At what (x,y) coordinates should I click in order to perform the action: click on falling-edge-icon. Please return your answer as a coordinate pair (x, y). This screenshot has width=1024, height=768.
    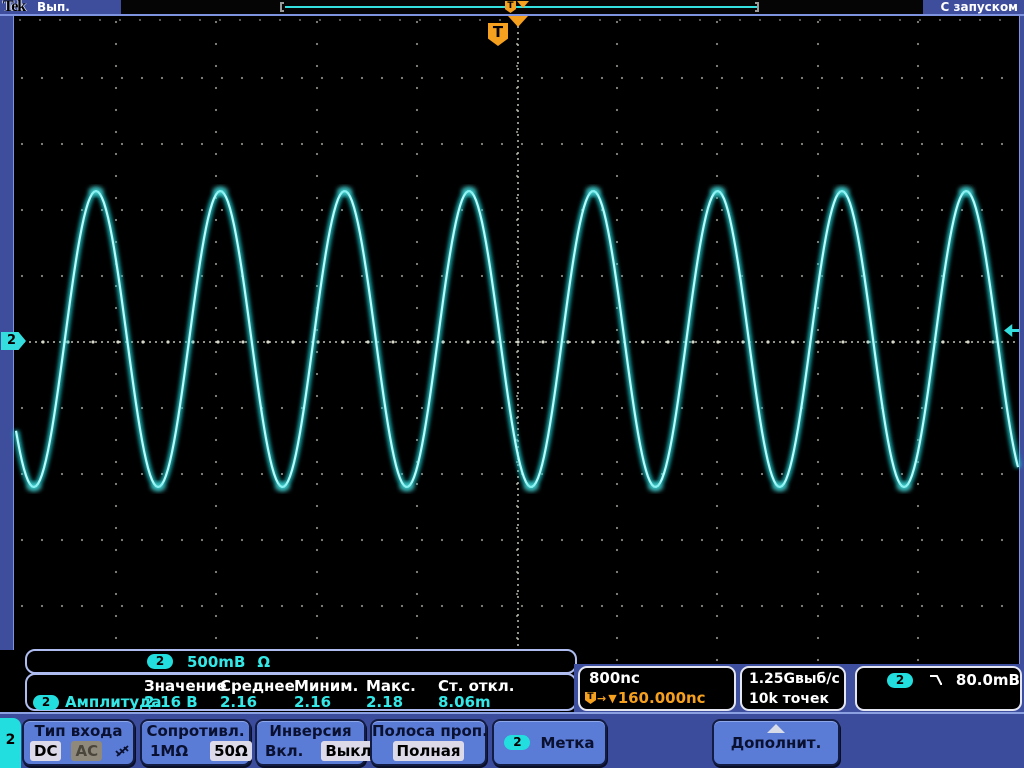
    Looking at the image, I should click on (936, 680).